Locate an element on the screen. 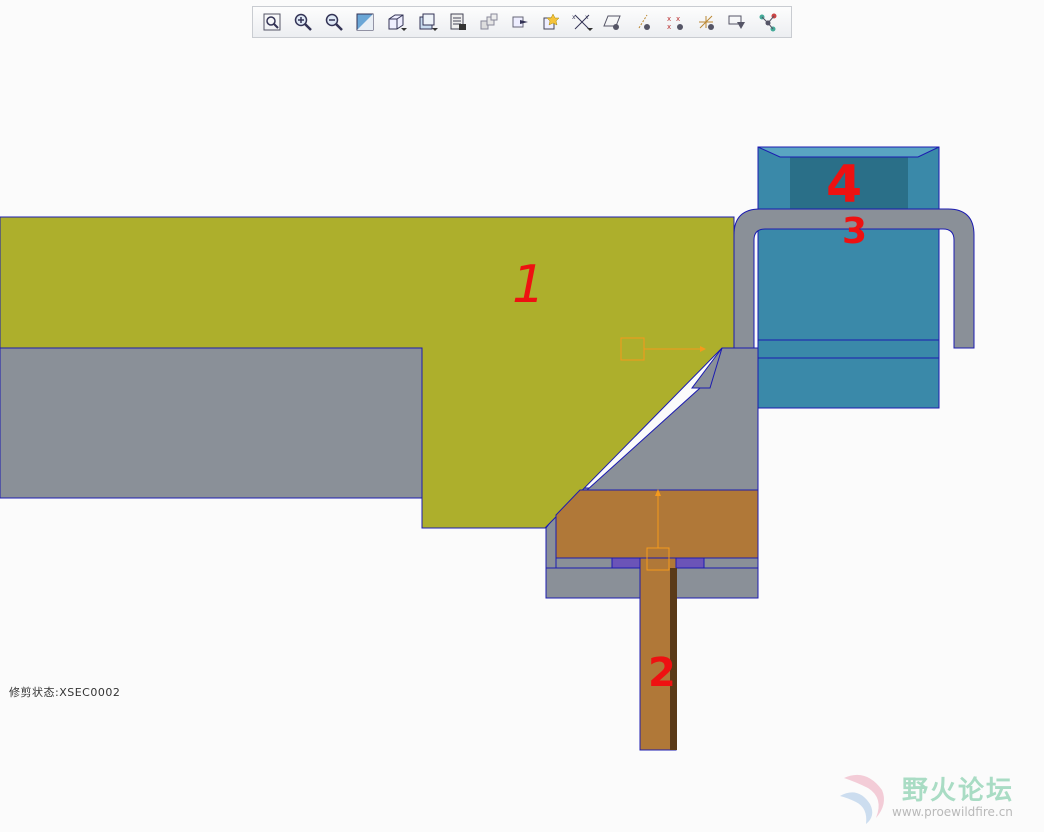 The width and height of the screenshot is (1044, 832). label-3: 3 is located at coordinates (854, 231).